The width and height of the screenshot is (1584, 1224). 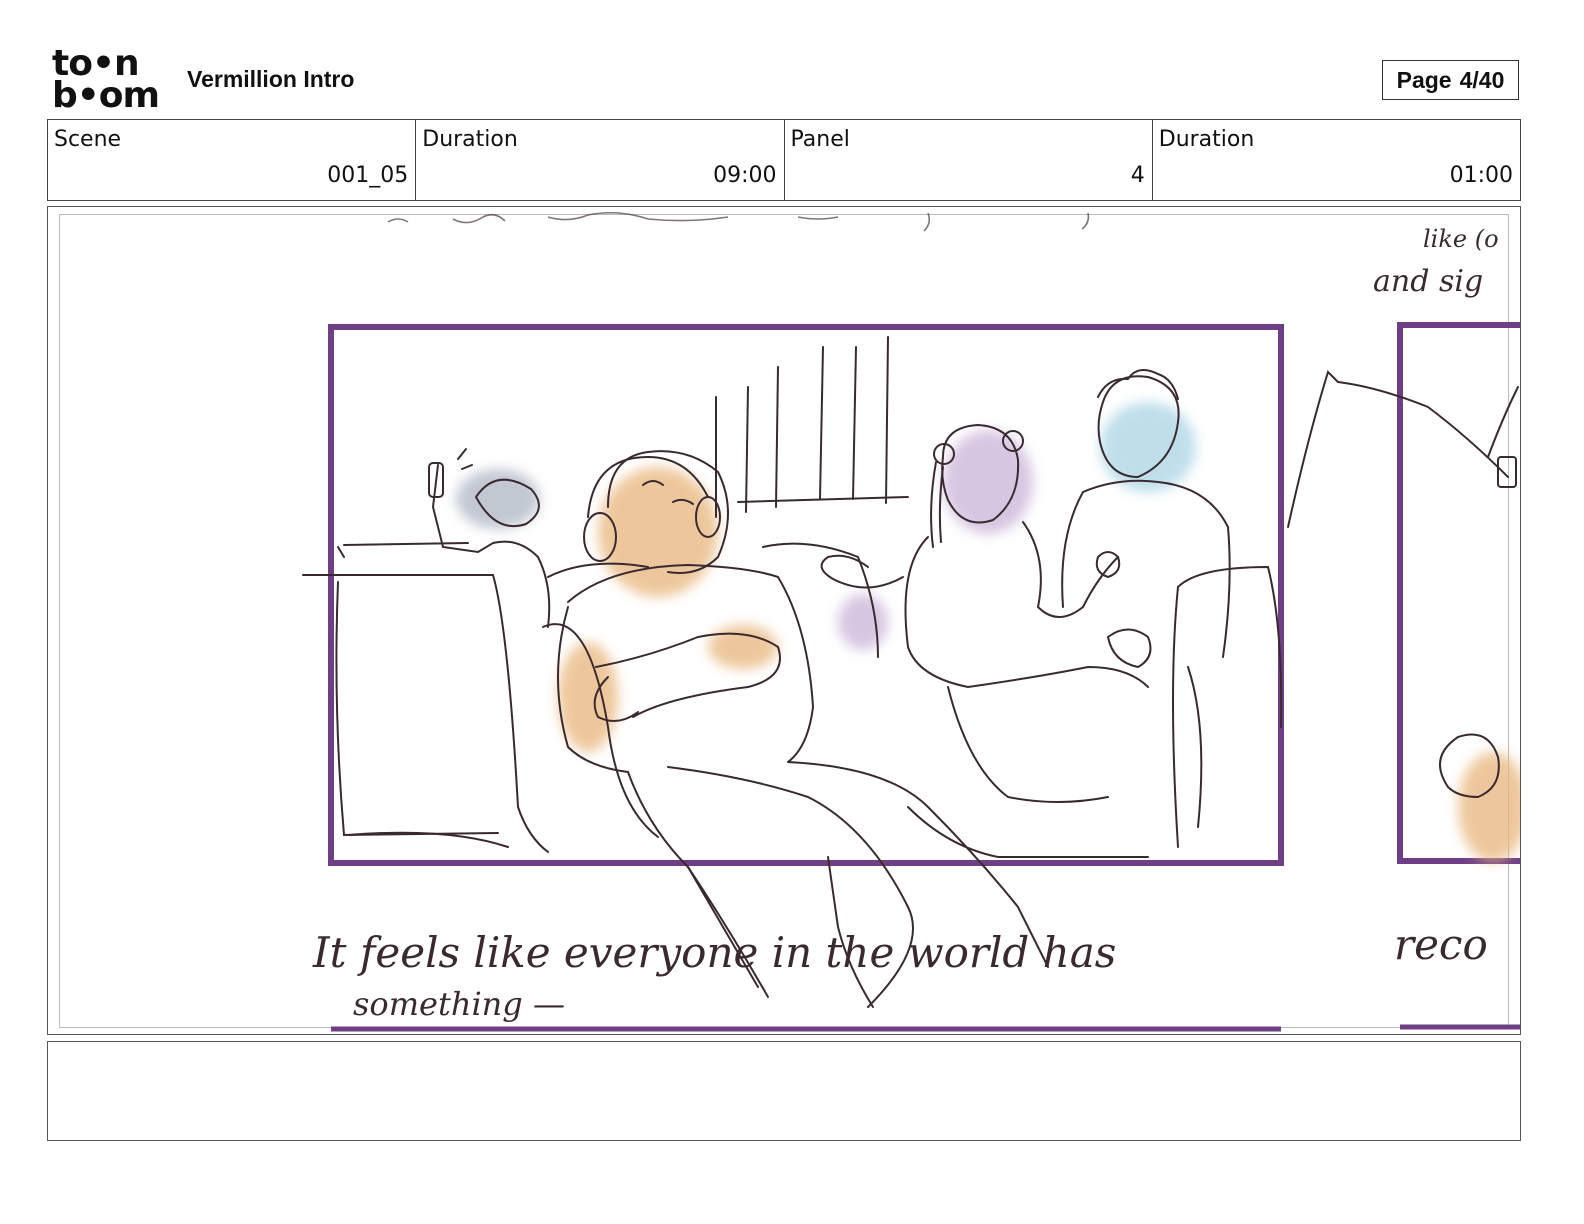 I want to click on right-top-note-1: like (o, so click(x=1461, y=239).